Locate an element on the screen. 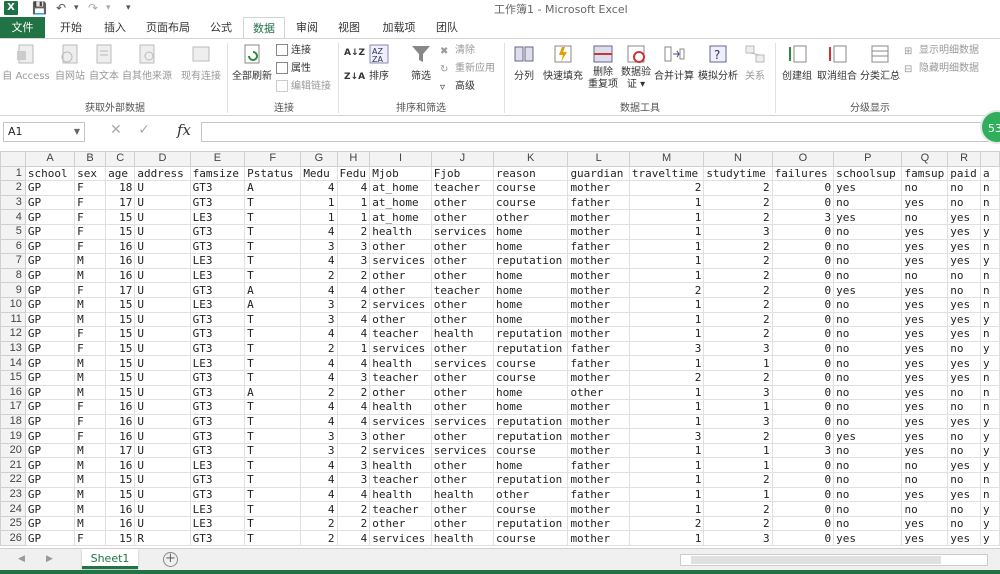  tab-review: 审阅 is located at coordinates (307, 27).